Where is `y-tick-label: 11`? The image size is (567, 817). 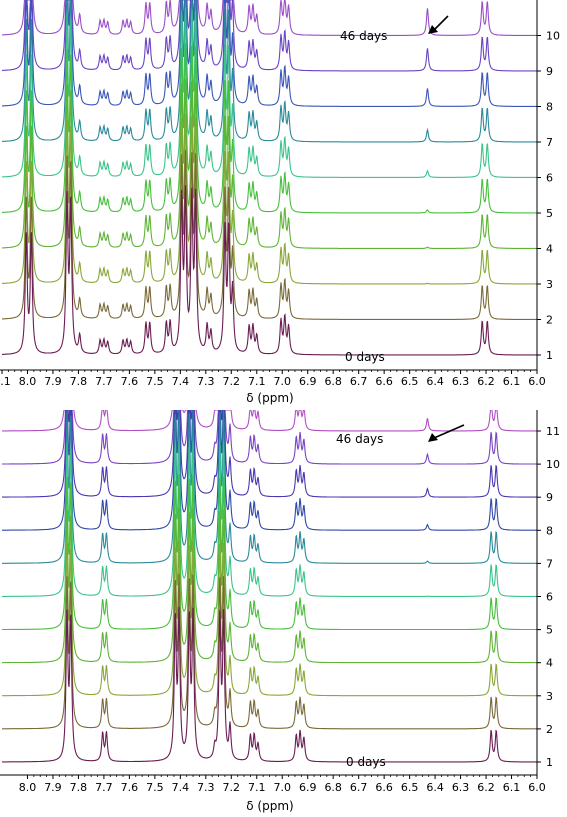 y-tick-label: 11 is located at coordinates (553, 431).